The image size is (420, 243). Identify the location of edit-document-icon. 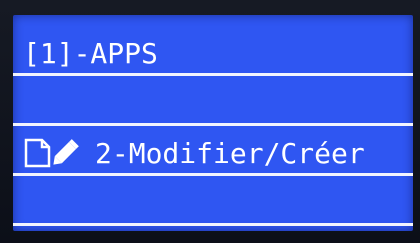
(51, 153).